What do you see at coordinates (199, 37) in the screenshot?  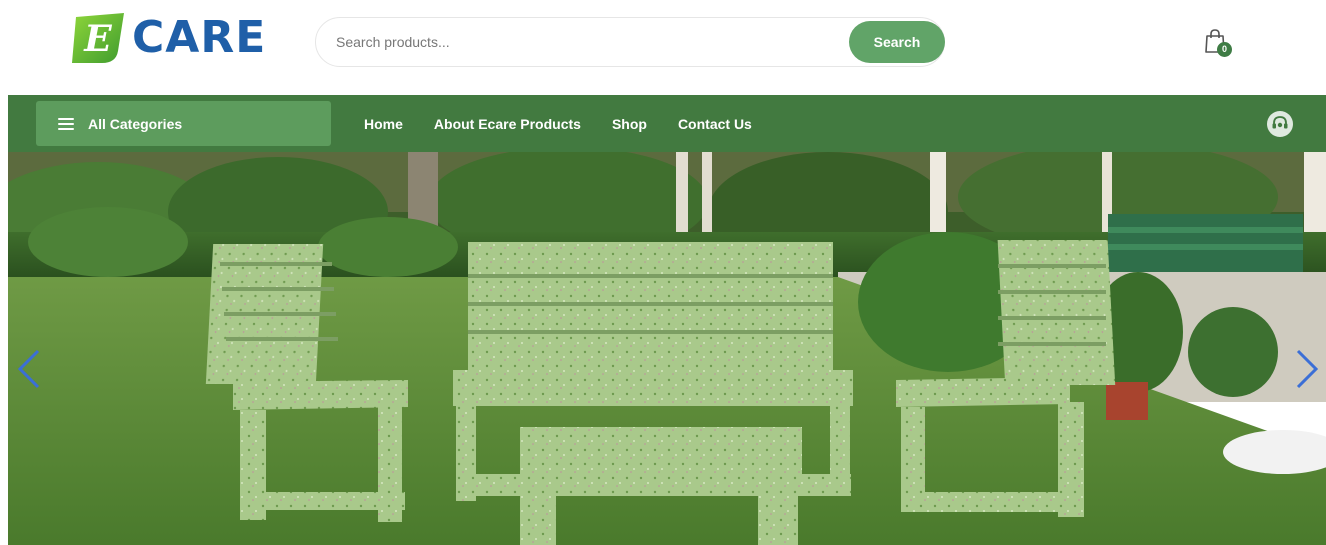 I see `brand-logo-text: CARE` at bounding box center [199, 37].